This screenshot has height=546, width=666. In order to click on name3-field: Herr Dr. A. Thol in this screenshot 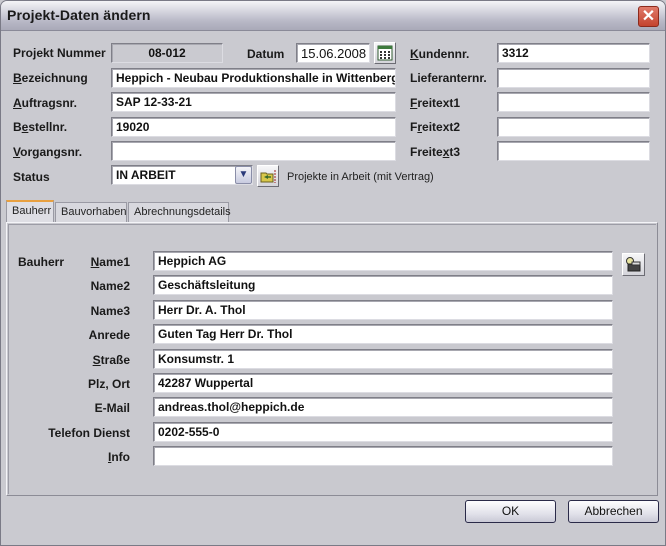, I will do `click(383, 309)`.